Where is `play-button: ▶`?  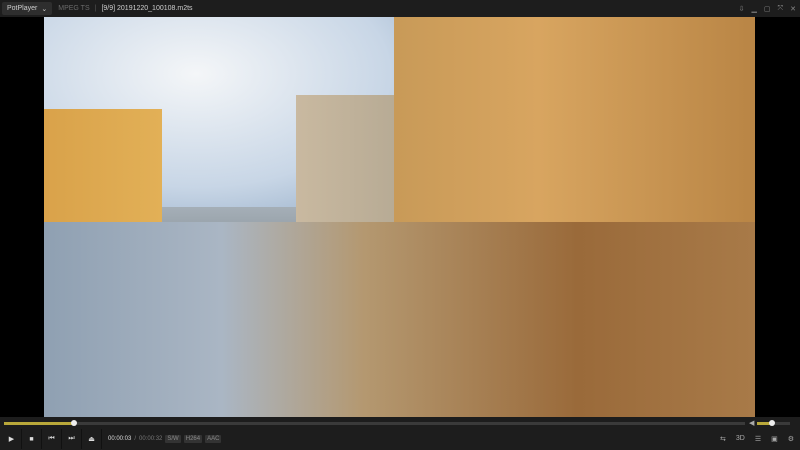
play-button: ▶ is located at coordinates (12, 439).